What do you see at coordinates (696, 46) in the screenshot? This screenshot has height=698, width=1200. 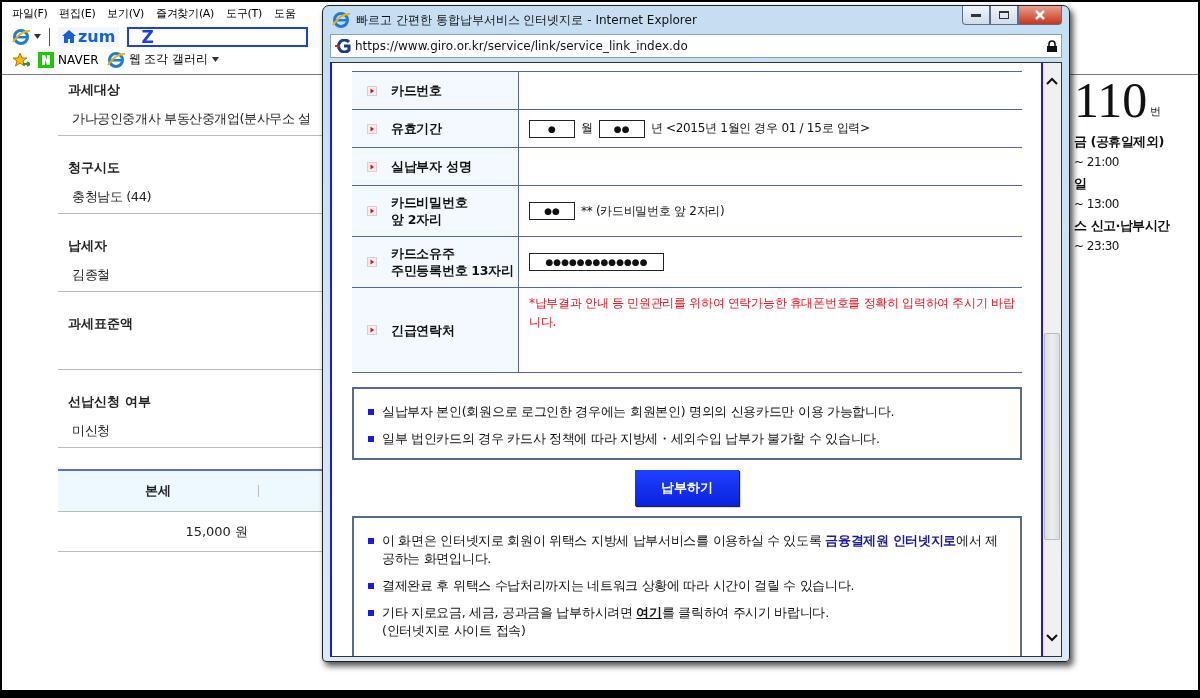 I see `address-bar: https://www.giro.or.kr/service/link/service_link_index.do` at bounding box center [696, 46].